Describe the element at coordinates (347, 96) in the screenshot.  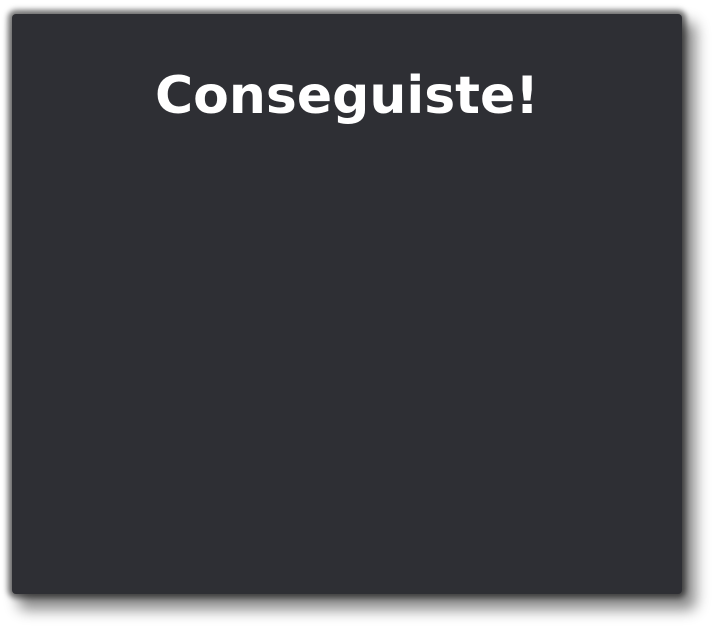
I see `dialog-title: Conseguiste!` at that location.